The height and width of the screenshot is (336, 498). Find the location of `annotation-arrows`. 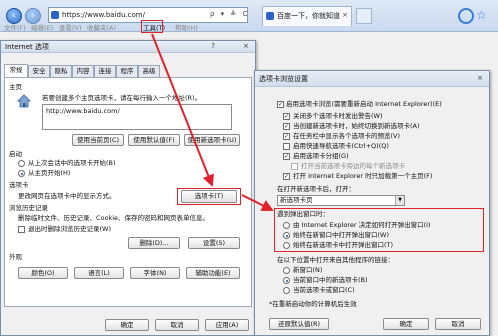

annotation-arrows is located at coordinates (212, 122).